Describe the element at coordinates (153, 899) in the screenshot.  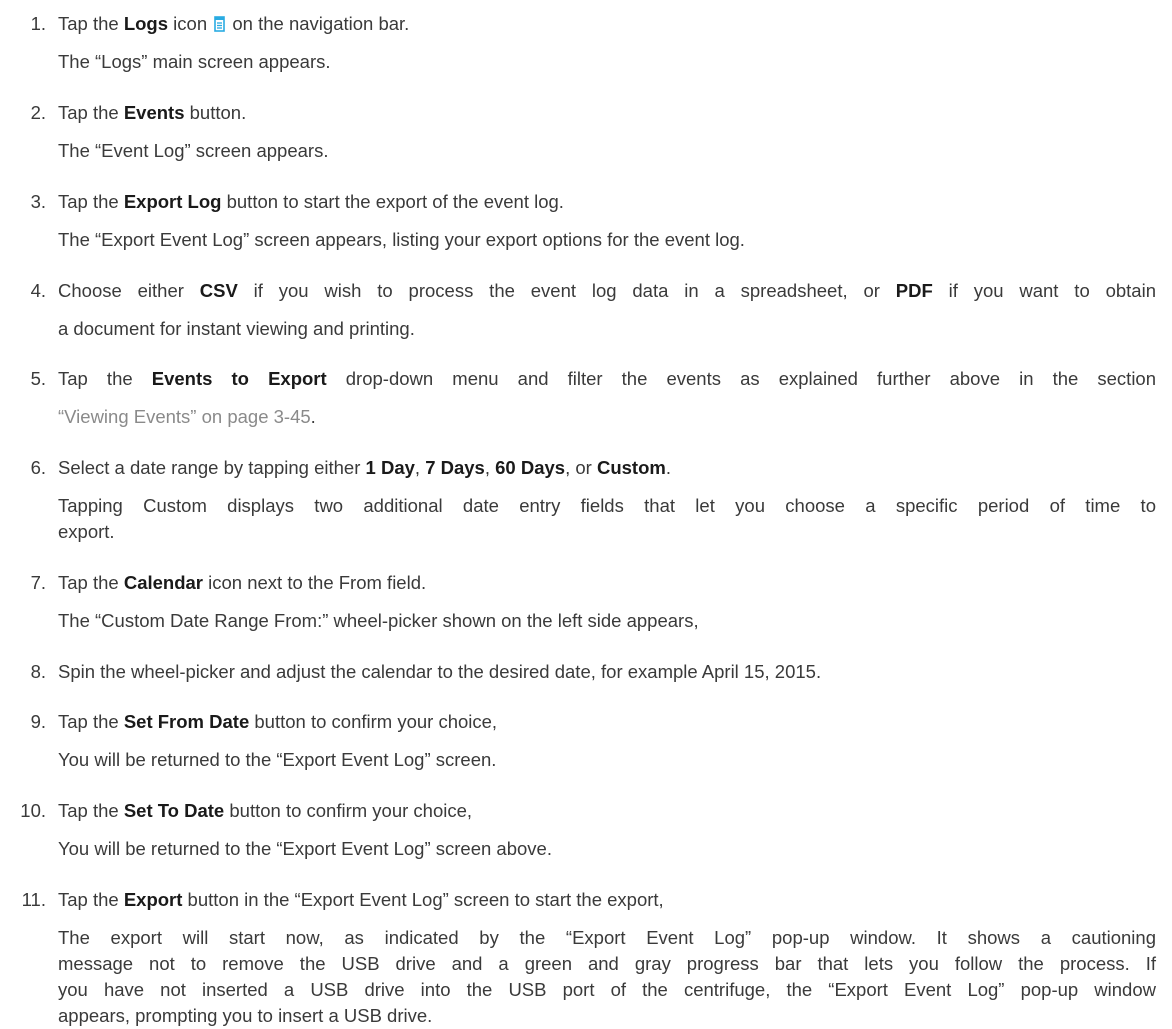
I see `export-label: Export` at that location.